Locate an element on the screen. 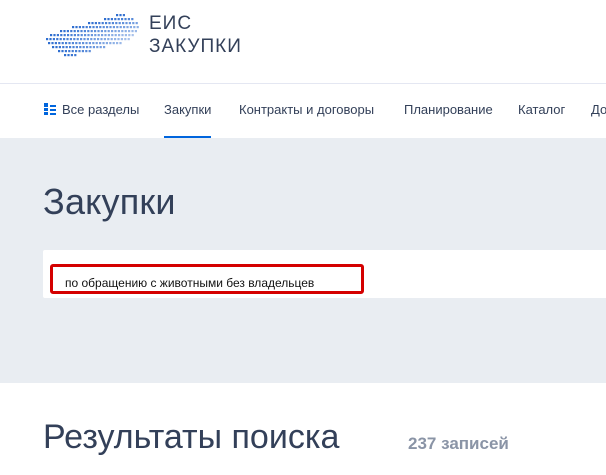  nav-planning: Планирование is located at coordinates (448, 111).